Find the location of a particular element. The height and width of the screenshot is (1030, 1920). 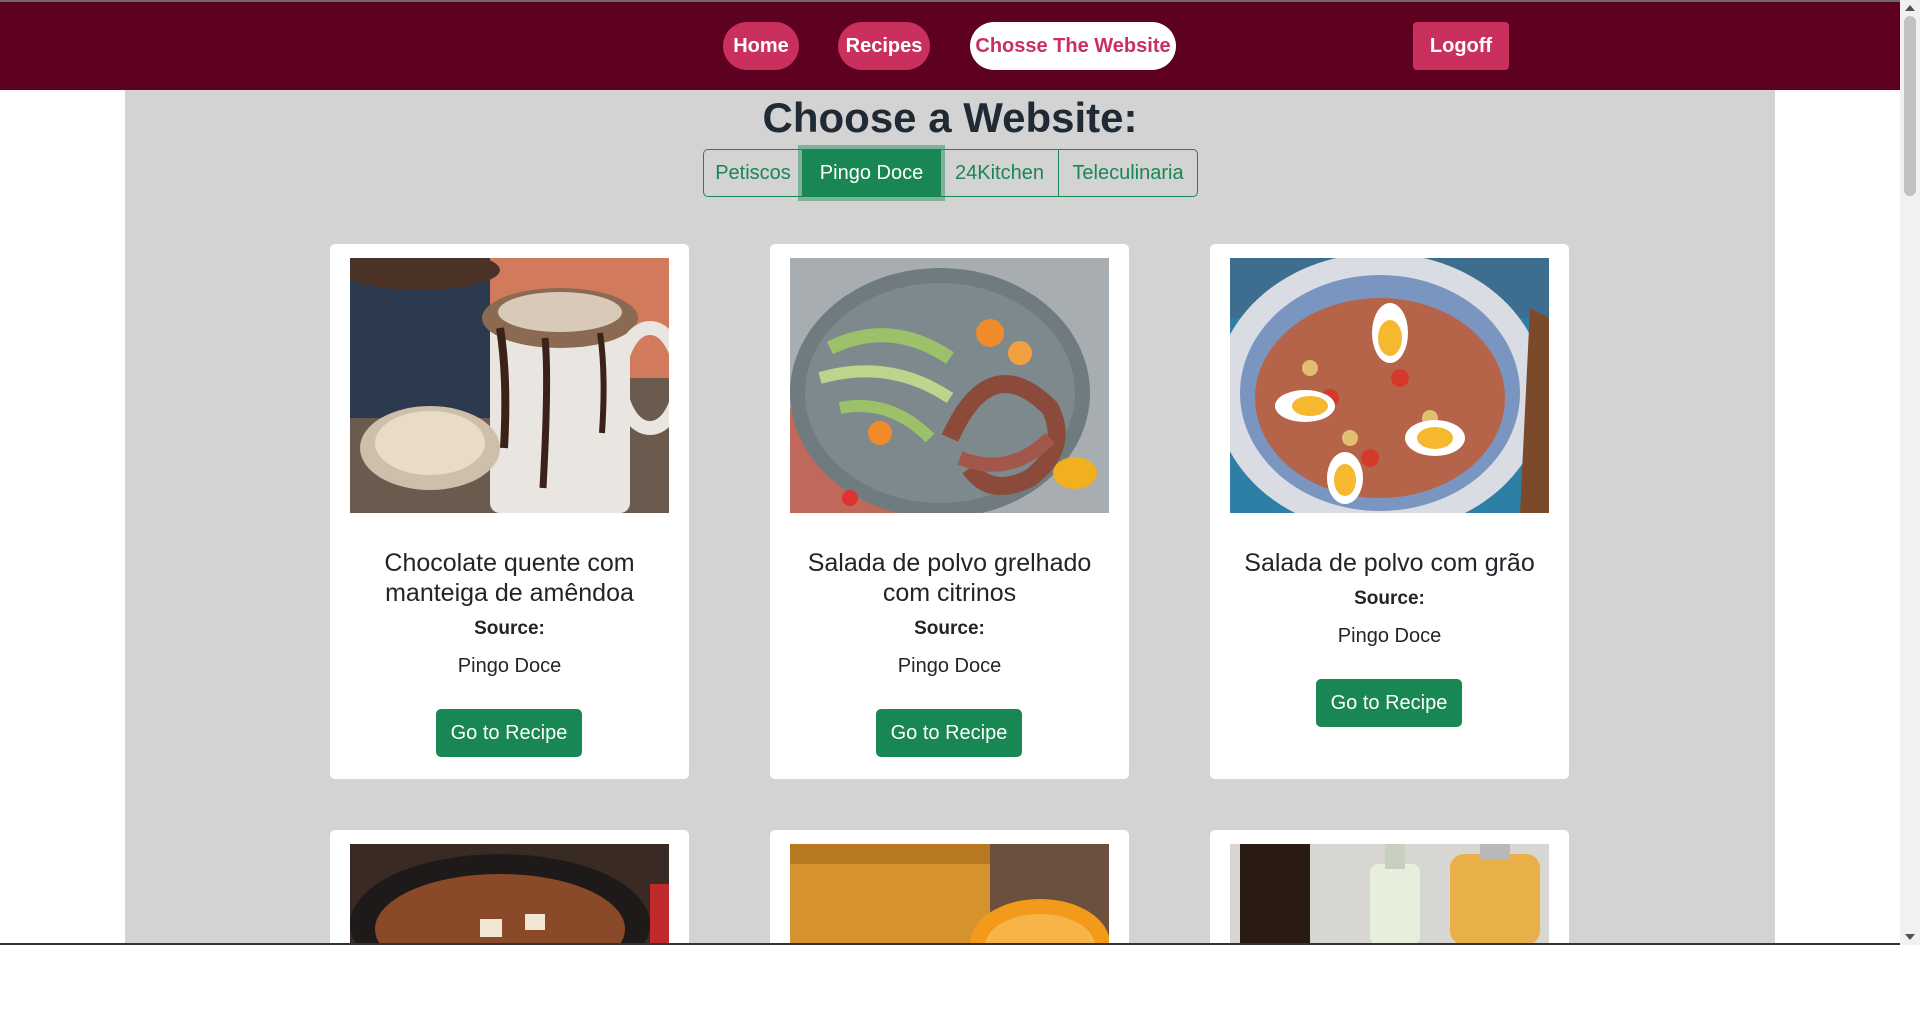

recipe-image-soup is located at coordinates (509, 894).